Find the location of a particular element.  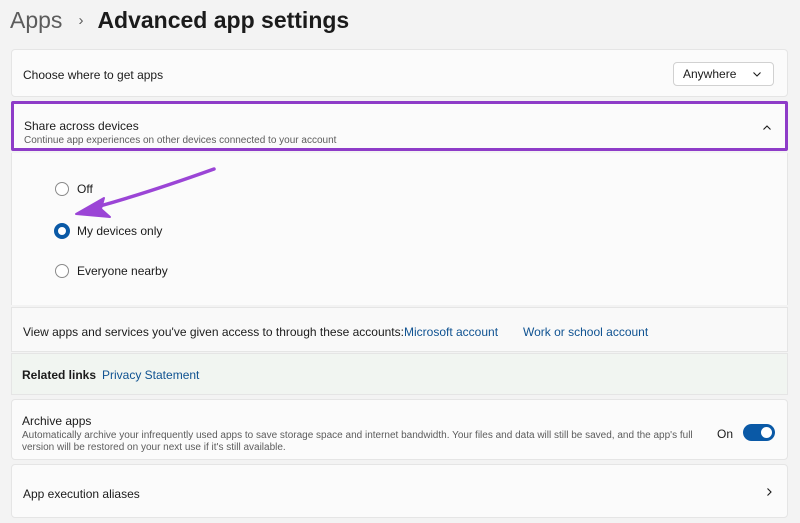

radio-button-off is located at coordinates (62, 189).